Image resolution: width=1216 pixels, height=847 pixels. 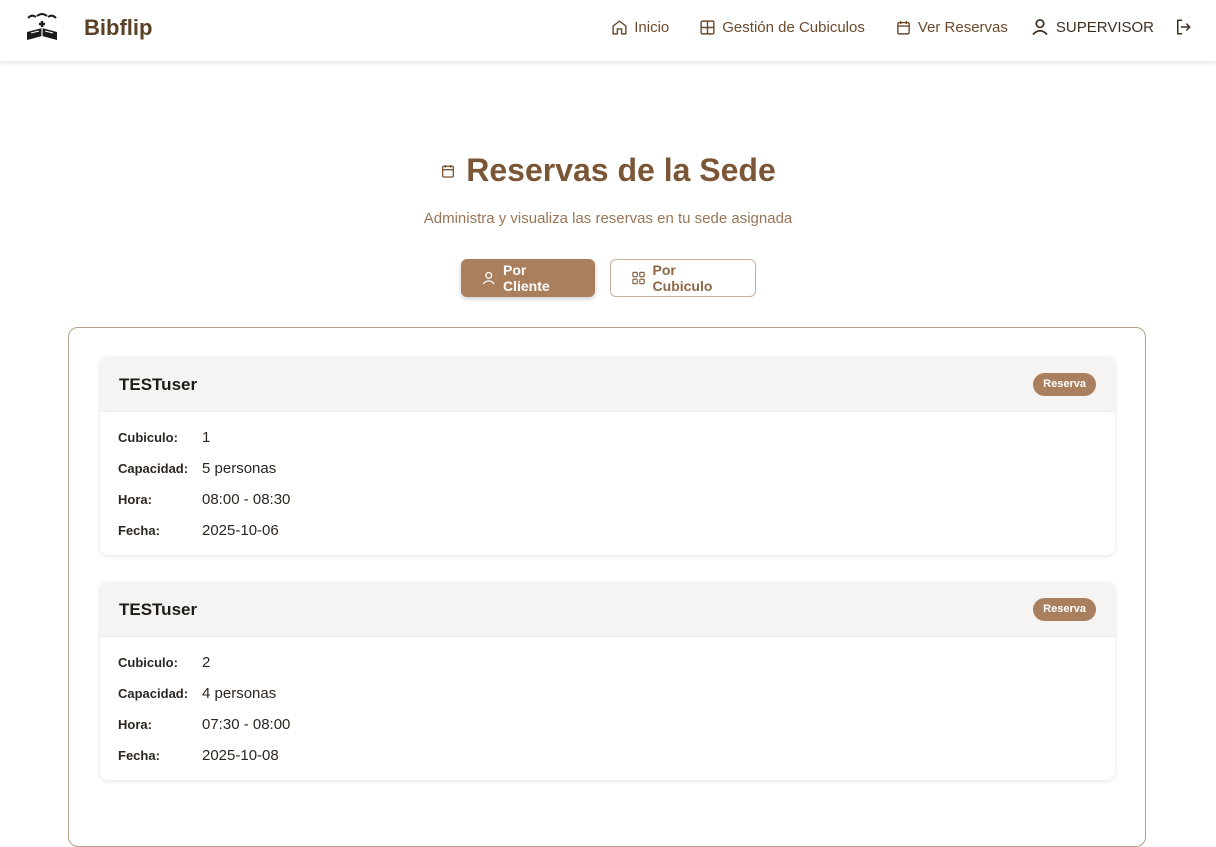 I want to click on page-header: Reservas de la Sede, so click(x=608, y=170).